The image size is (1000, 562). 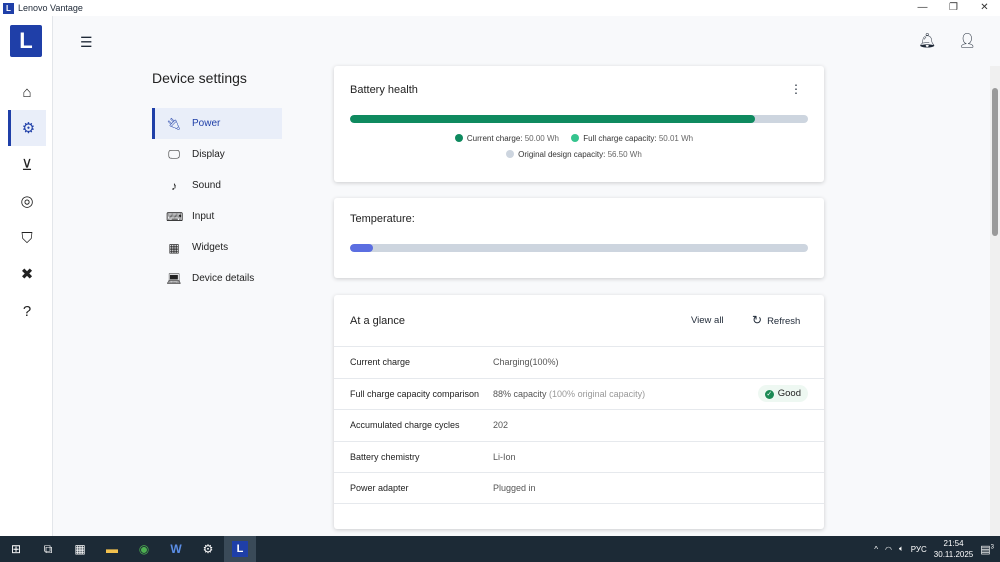 What do you see at coordinates (784, 321) in the screenshot?
I see `refresh-label: Refresh` at bounding box center [784, 321].